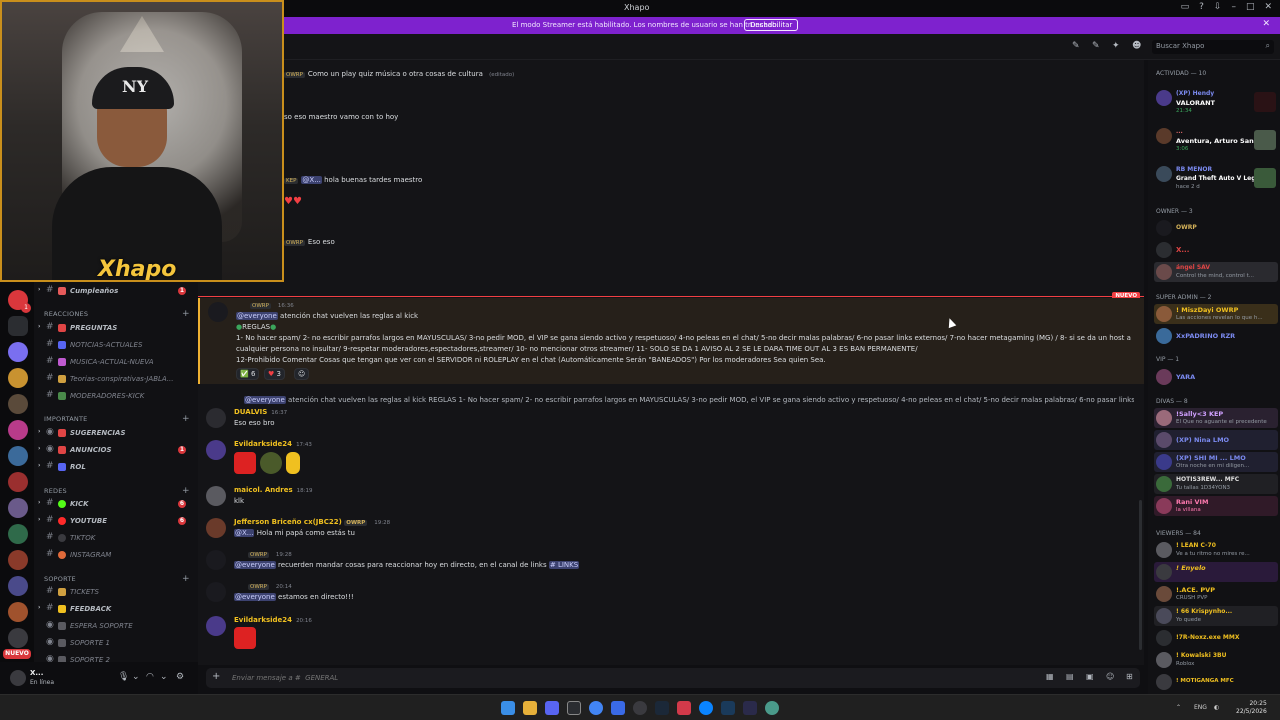  What do you see at coordinates (1140, 575) in the screenshot?
I see `scrollbar` at bounding box center [1140, 575].